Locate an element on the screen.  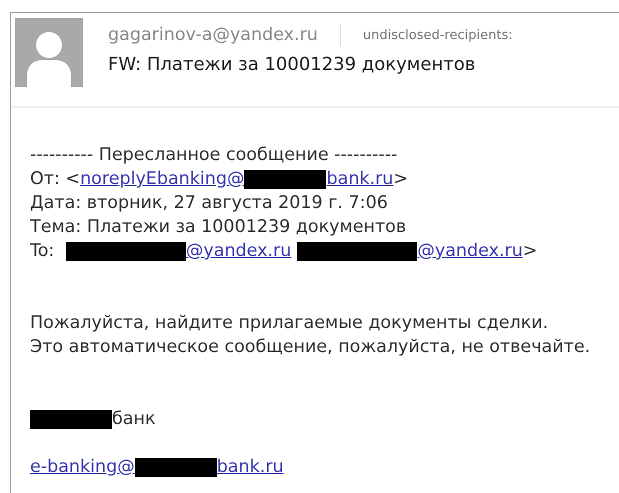
message-subject: FW: Платежи за 10001239 документов is located at coordinates (292, 64).